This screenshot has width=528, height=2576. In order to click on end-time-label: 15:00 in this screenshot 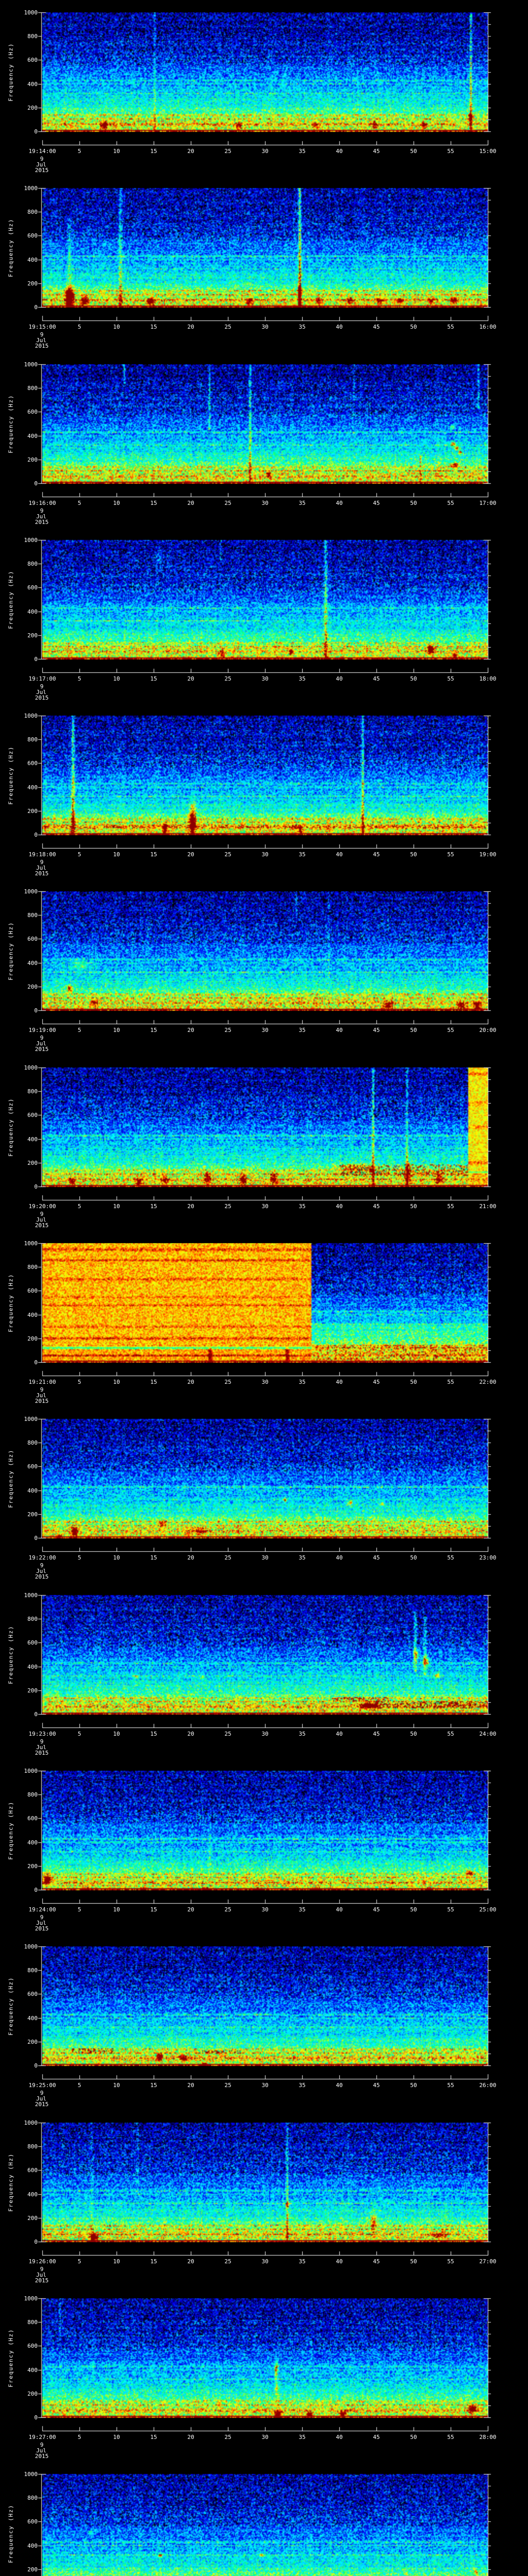, I will do `click(488, 151)`.